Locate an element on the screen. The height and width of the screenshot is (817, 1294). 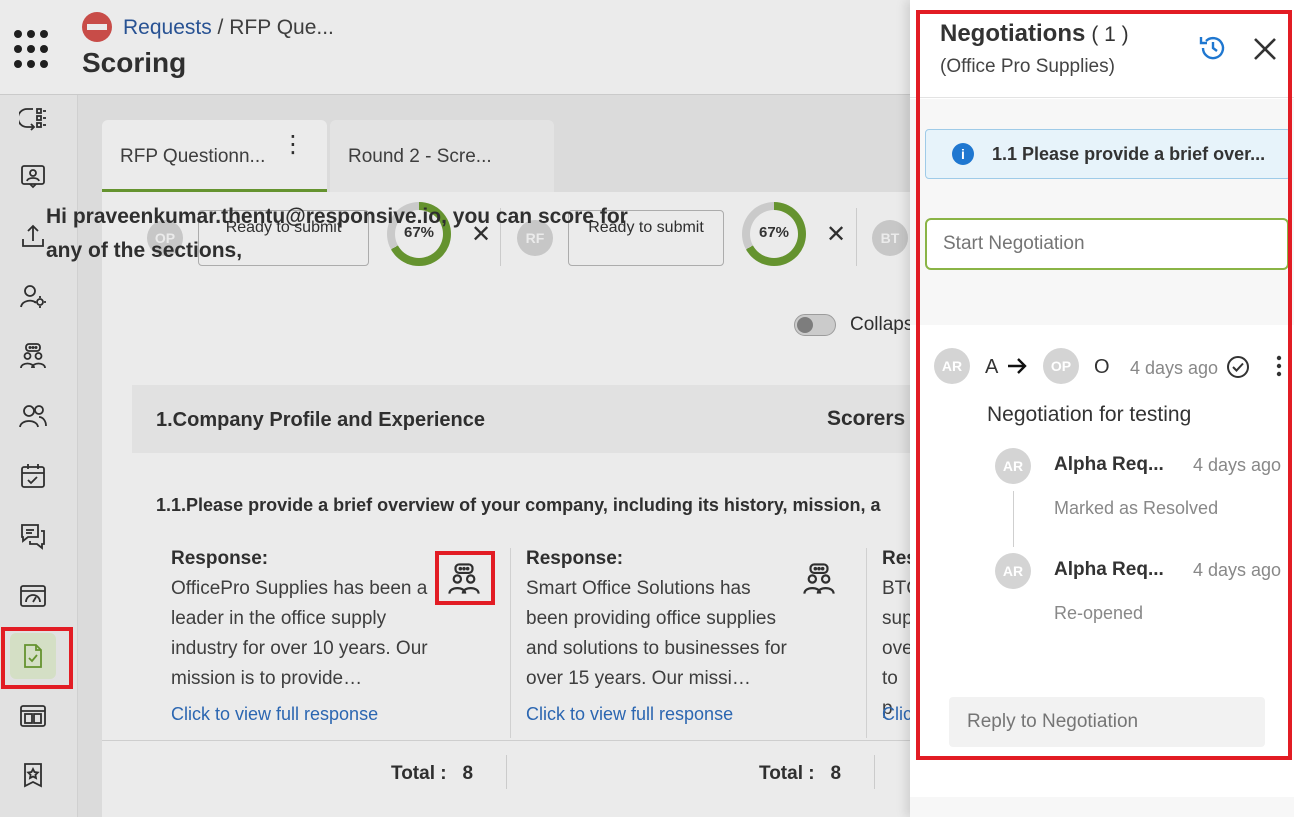
totals-bar: Total : 8 Total : 8 is located at coordinates (506, 771).